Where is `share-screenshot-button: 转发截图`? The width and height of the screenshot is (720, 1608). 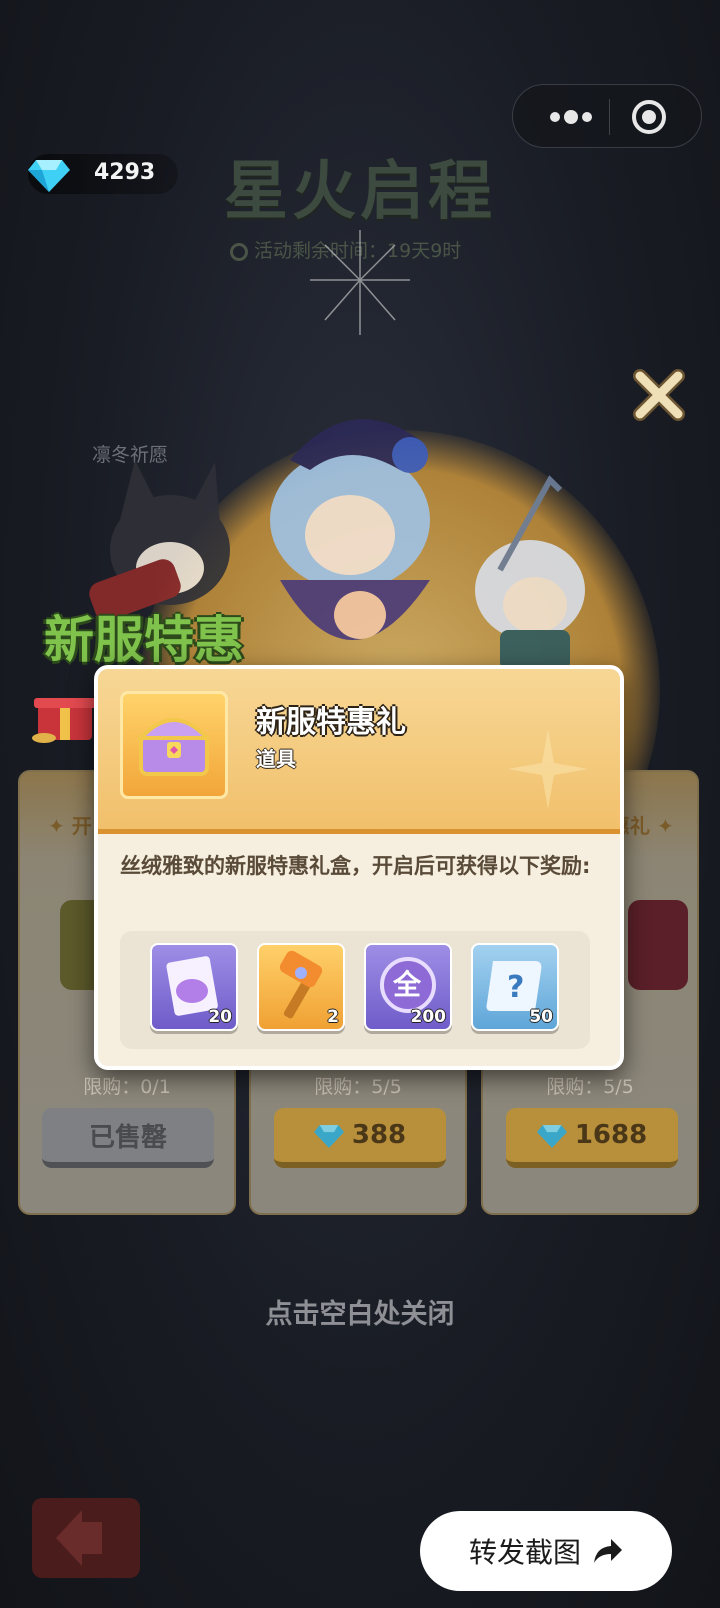
share-screenshot-button: 转发截图 is located at coordinates (546, 1551).